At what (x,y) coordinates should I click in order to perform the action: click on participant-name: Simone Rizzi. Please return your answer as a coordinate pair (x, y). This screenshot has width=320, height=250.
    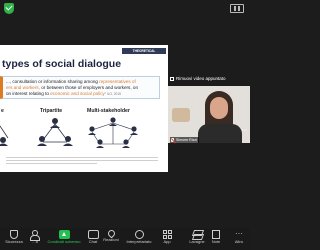
    Looking at the image, I should click on (186, 140).